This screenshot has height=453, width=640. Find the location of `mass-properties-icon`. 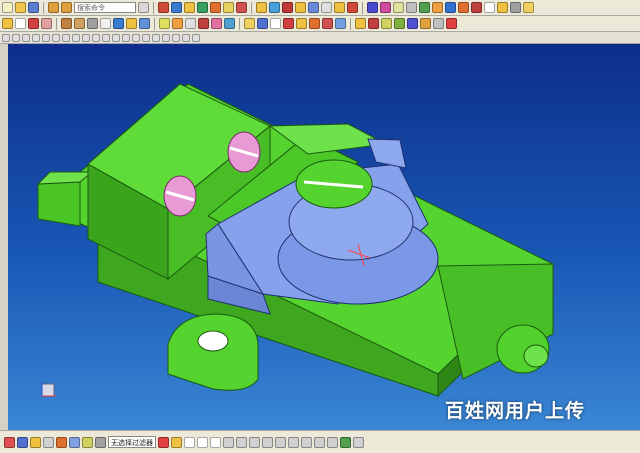

mass-properties-icon is located at coordinates (360, 23).